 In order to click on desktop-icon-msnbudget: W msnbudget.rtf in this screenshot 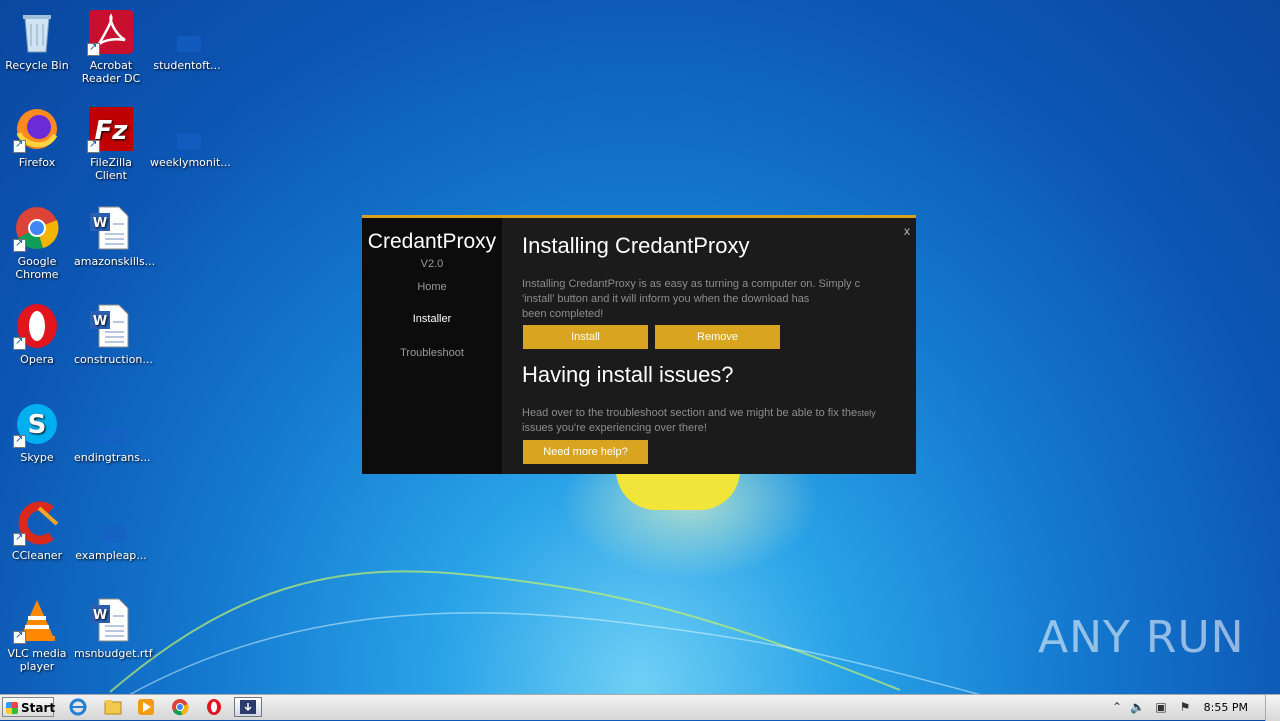, I will do `click(113, 628)`.